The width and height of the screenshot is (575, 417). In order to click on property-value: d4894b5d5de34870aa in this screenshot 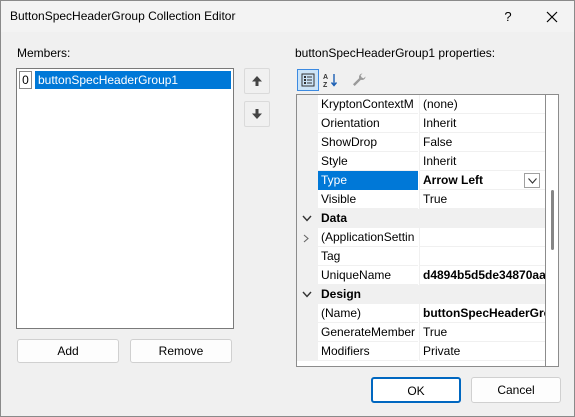, I will do `click(482, 275)`.